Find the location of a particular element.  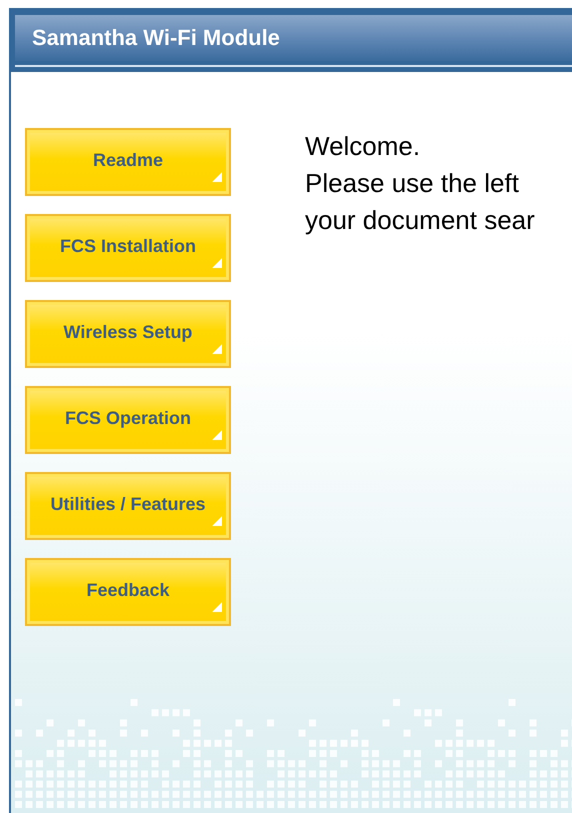

nav-button: Utilities / Features is located at coordinates (128, 506).